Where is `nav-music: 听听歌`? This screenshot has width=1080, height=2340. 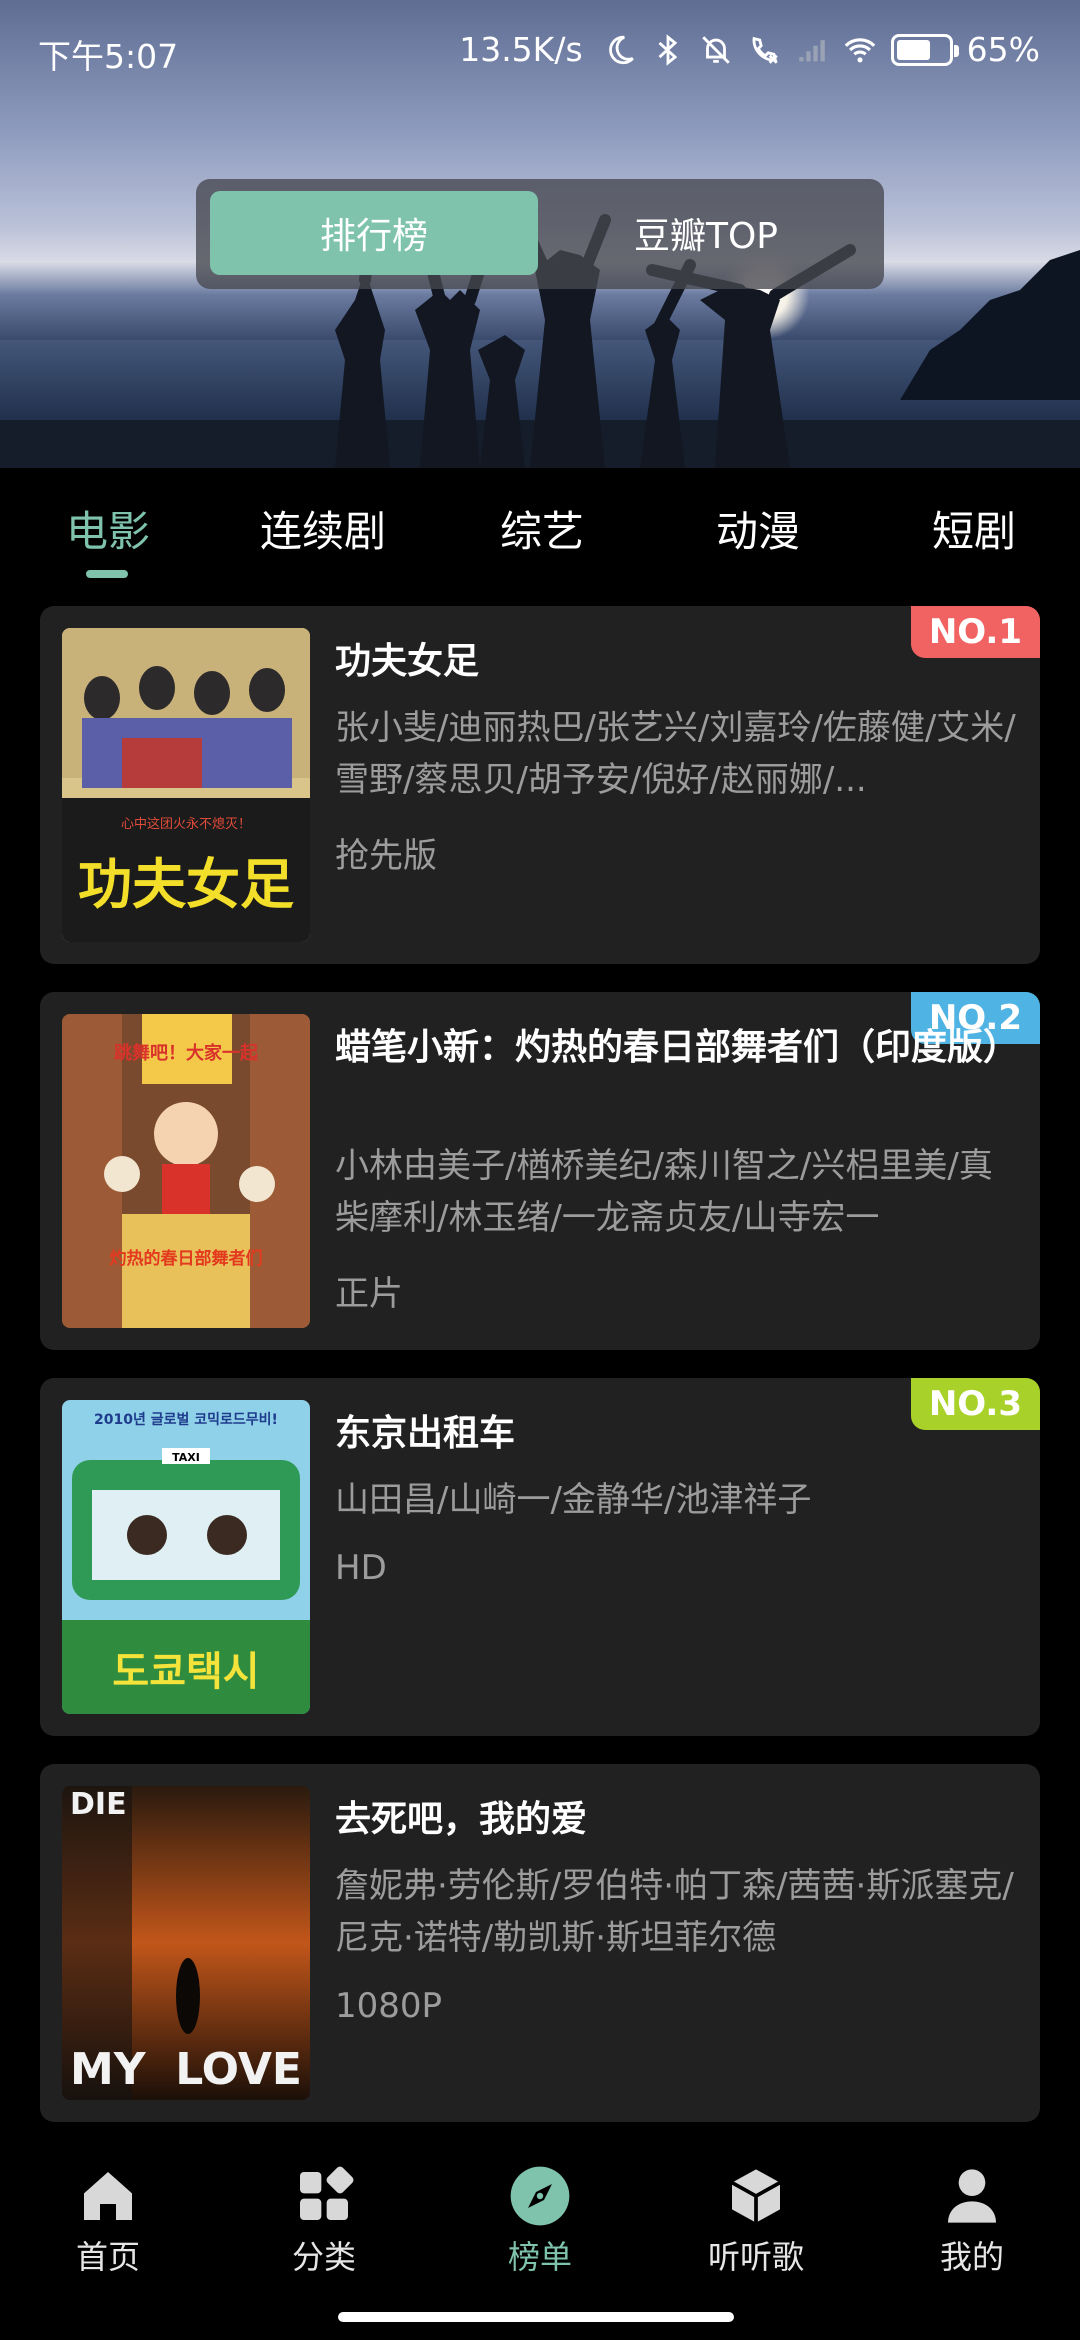
nav-music: 听听歌 is located at coordinates (756, 2221).